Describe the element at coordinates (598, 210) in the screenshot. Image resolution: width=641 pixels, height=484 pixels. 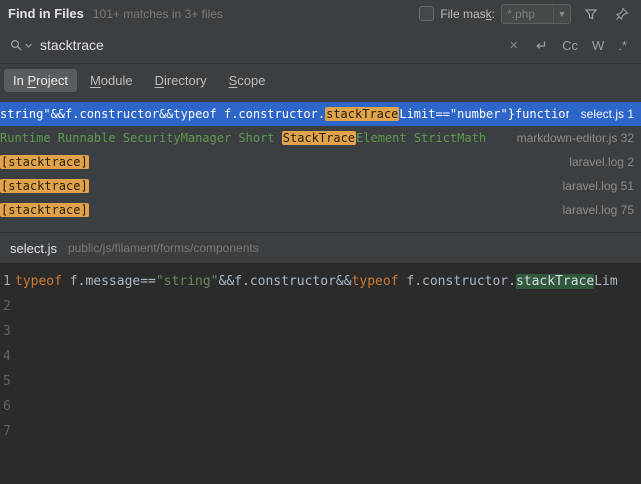
I see `result-location: laravel.log 75` at that location.